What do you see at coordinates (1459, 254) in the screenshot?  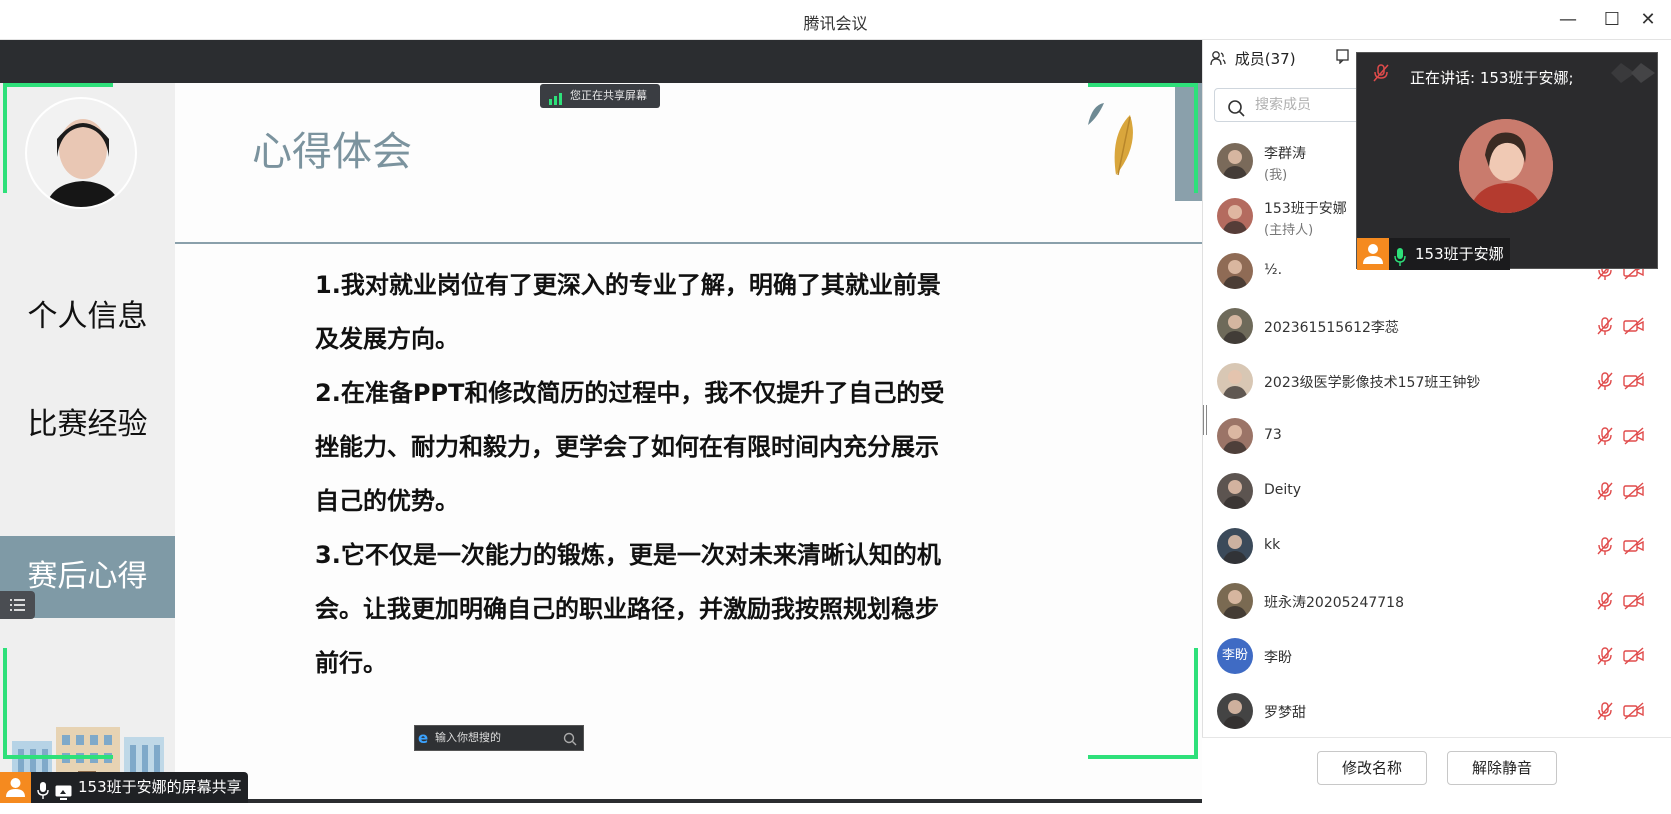 I see `speaker-name-label: 153班于安娜` at bounding box center [1459, 254].